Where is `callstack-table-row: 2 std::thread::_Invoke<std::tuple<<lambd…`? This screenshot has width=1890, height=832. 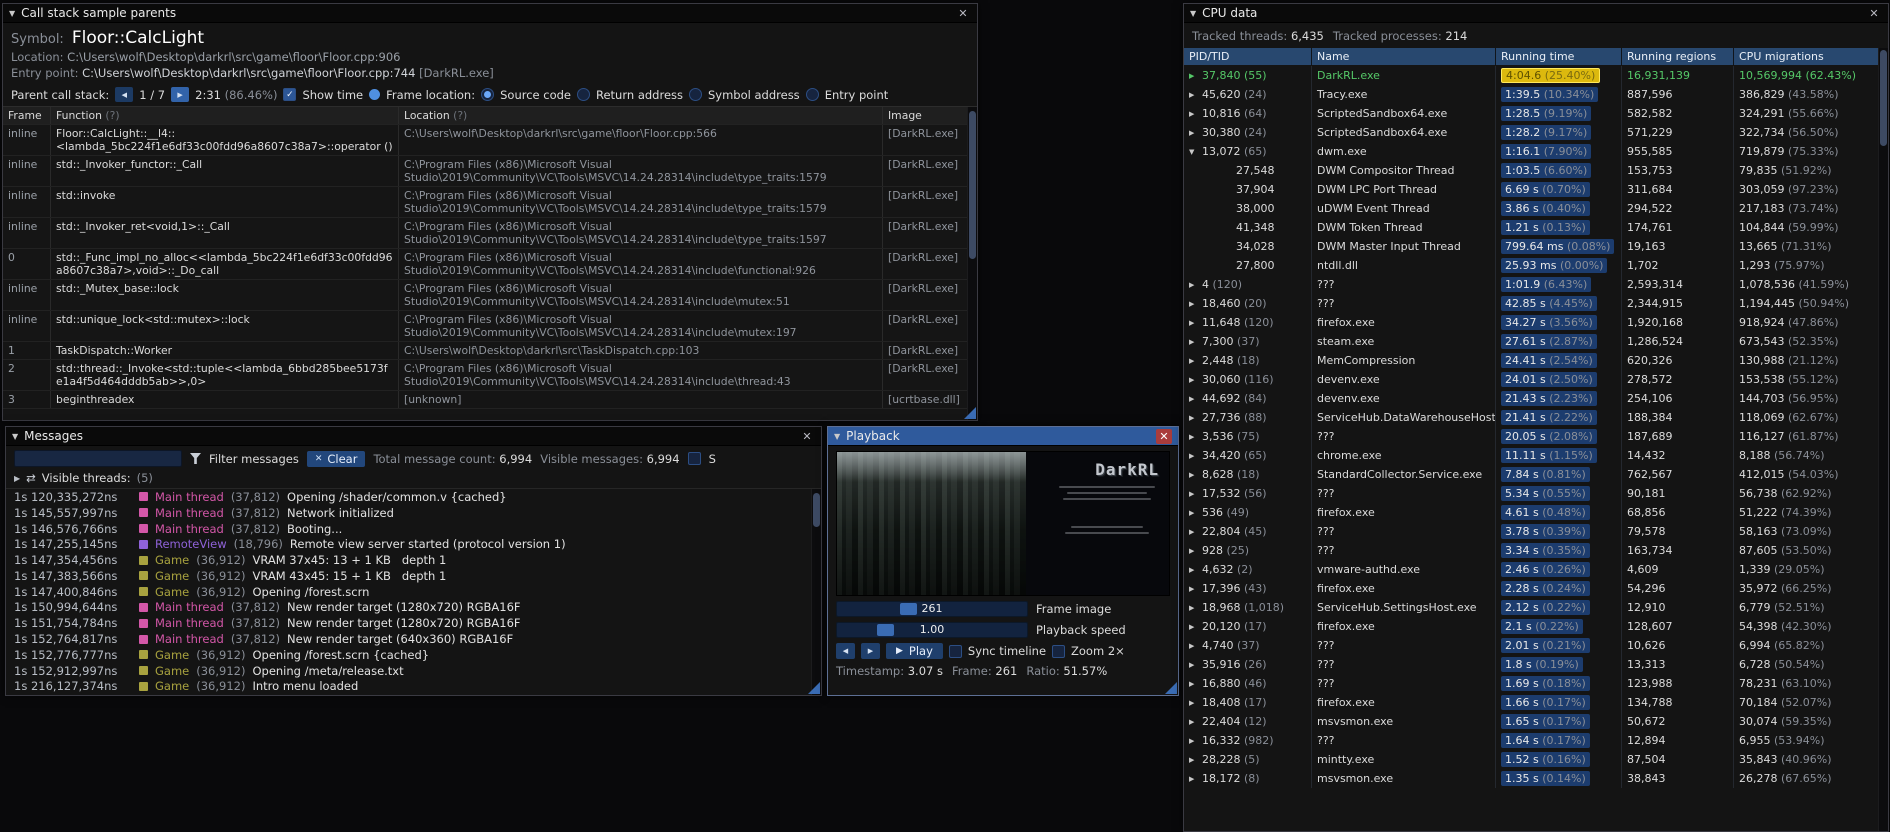
callstack-table-row: 2 std::thread::_Invoke<std::tuple<<lambd… is located at coordinates (490, 375).